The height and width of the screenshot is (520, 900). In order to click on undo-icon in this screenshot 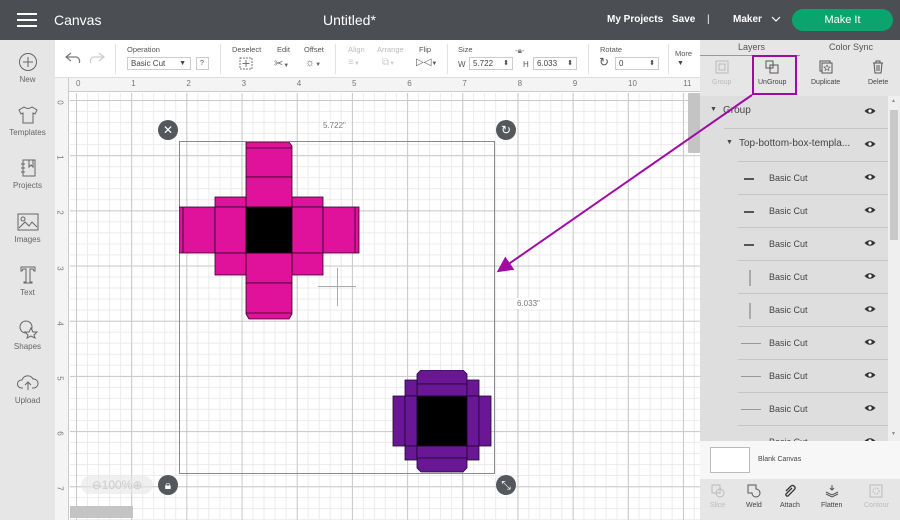, I will do `click(73, 58)`.